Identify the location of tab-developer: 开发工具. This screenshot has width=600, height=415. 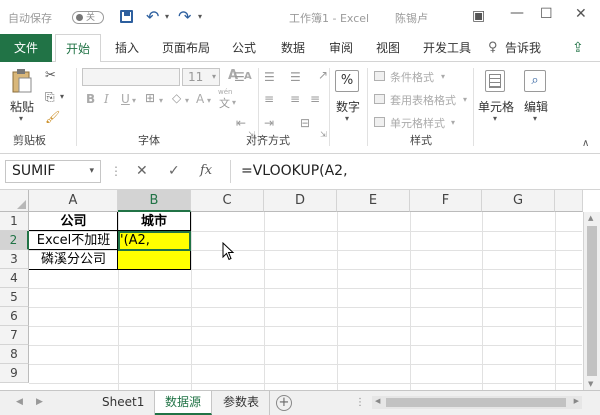
(447, 48).